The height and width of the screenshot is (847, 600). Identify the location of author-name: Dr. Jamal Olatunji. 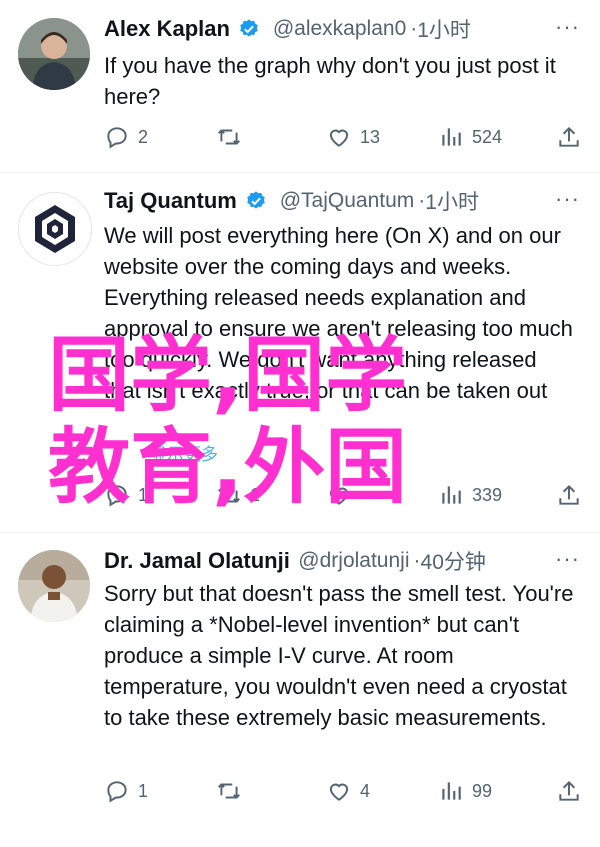
(197, 560).